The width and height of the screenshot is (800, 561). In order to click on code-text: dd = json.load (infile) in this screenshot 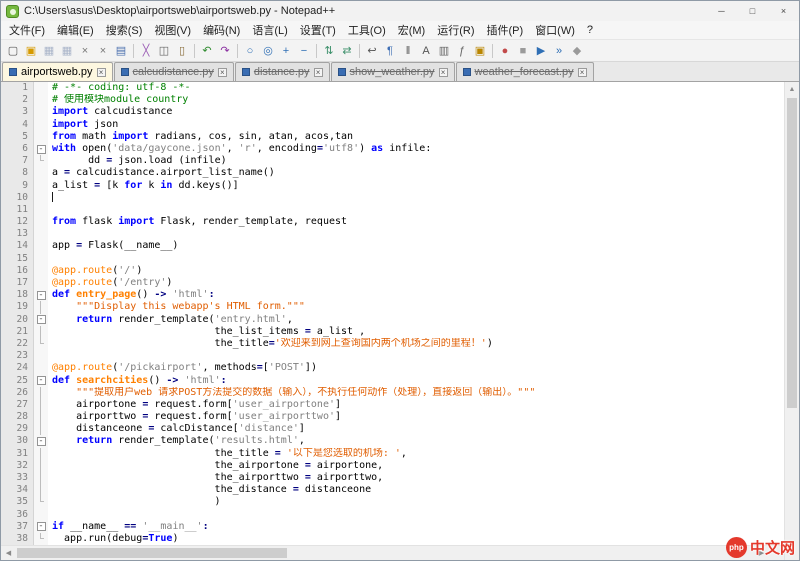, I will do `click(416, 161)`.